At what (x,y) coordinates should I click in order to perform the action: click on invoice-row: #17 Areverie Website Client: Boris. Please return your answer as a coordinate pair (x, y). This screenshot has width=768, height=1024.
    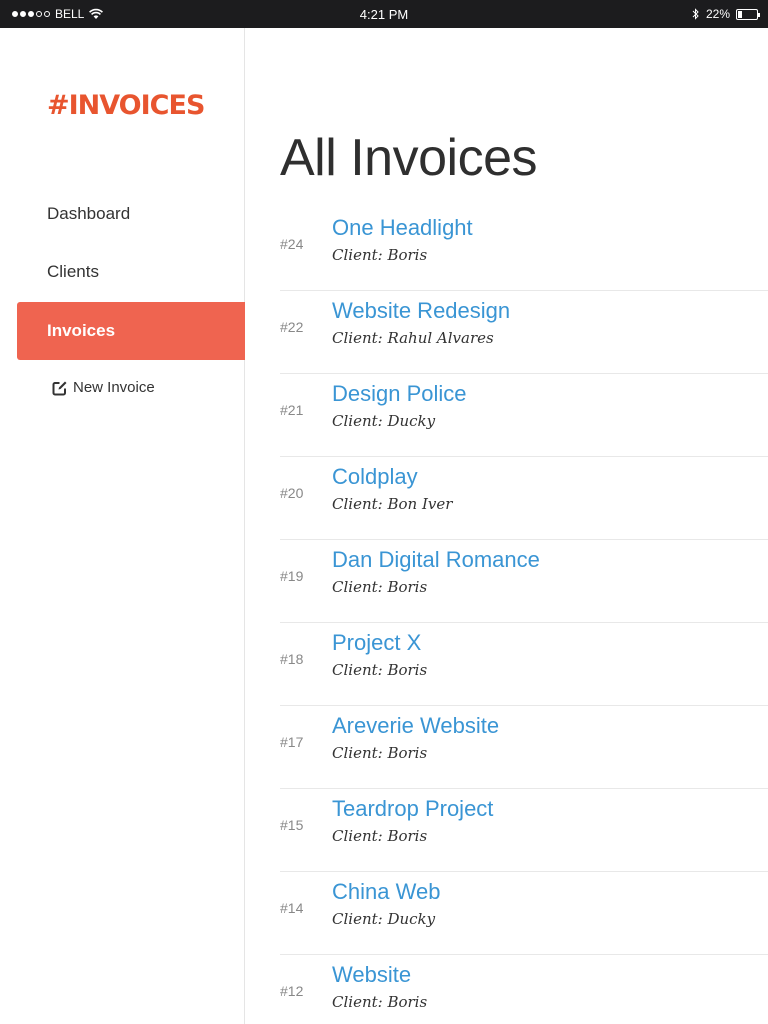
    Looking at the image, I should click on (524, 747).